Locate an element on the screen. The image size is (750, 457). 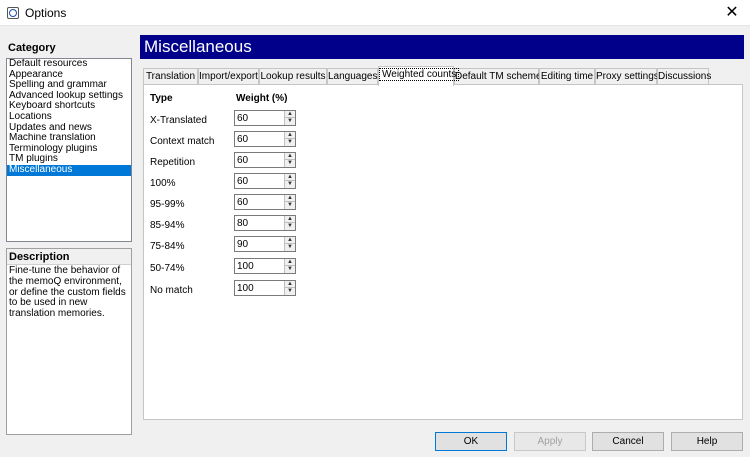
tab-lookup-results: Lookup results is located at coordinates (293, 76).